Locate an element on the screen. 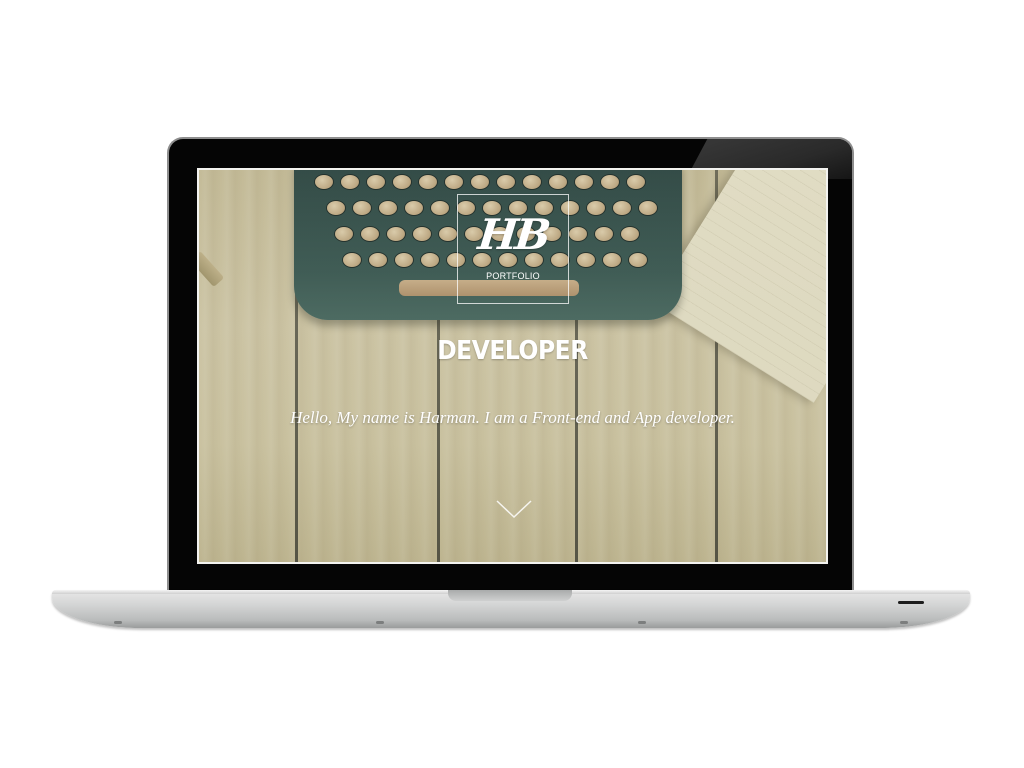 Image resolution: width=1024 pixels, height=768 pixels. lid-opening-notch is located at coordinates (510, 595).